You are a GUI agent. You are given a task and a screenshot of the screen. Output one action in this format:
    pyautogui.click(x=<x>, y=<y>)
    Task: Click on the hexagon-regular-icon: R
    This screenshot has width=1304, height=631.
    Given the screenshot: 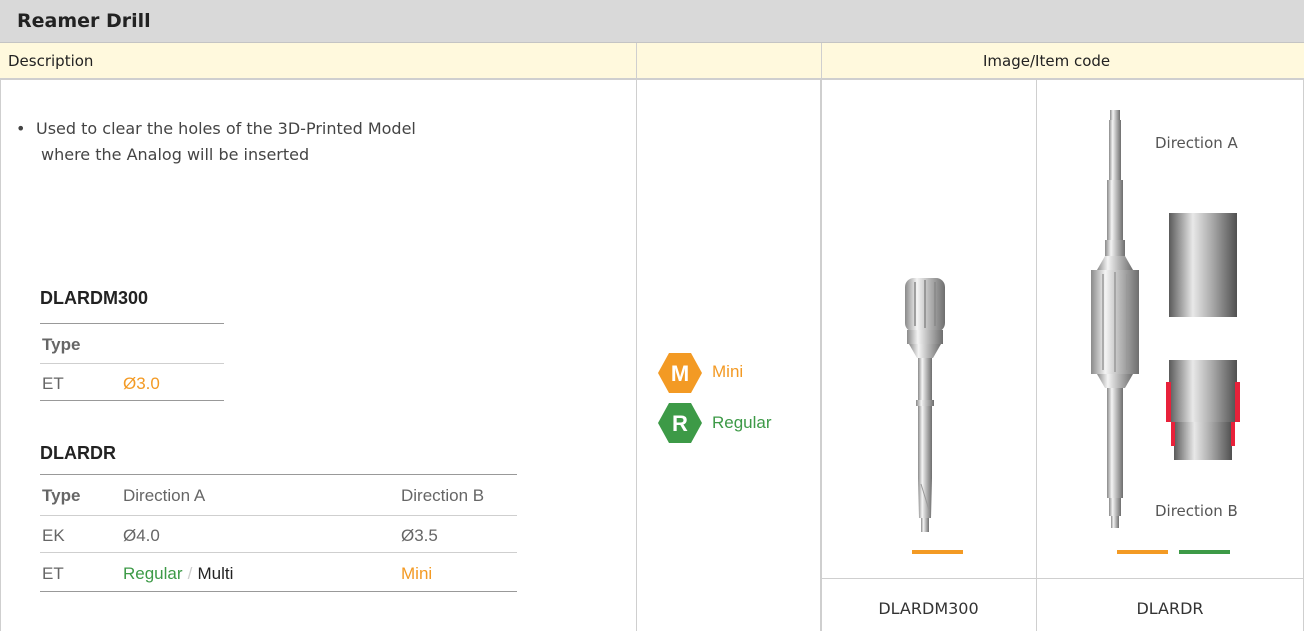 What is the action you would take?
    pyautogui.click(x=680, y=423)
    